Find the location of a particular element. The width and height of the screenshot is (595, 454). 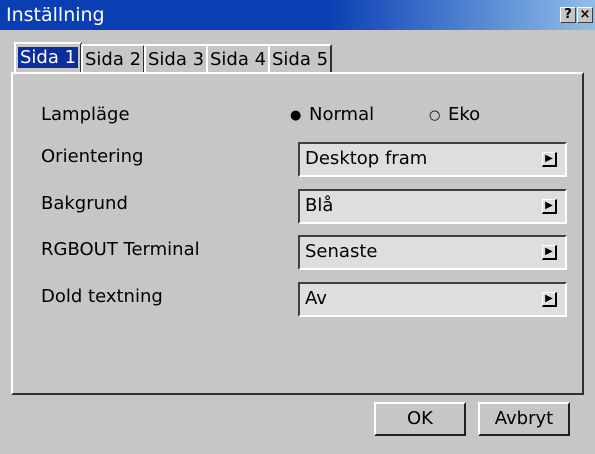

title-bar: Inställning ? × is located at coordinates (297, 15).